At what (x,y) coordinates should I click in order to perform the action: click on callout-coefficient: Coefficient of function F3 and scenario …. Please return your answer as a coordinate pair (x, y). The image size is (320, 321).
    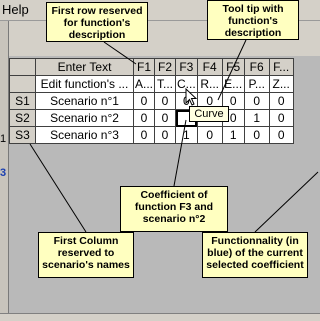
    Looking at the image, I should click on (174, 209).